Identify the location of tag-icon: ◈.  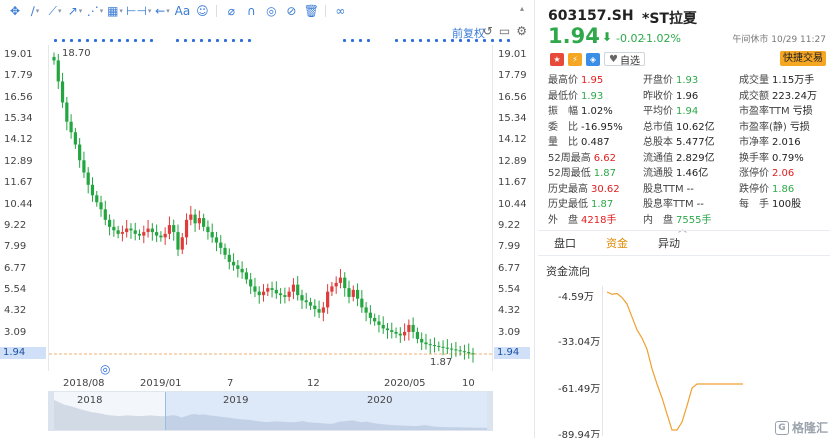
(593, 59).